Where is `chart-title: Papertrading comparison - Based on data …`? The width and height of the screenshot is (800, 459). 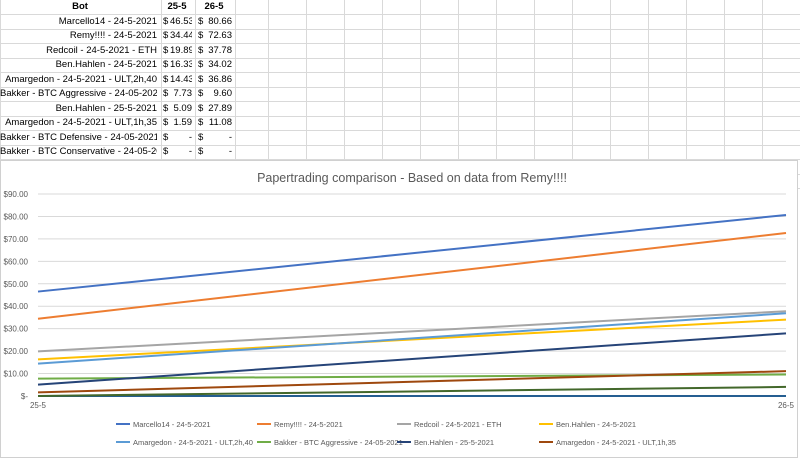
chart-title: Papertrading comparison - Based on data … is located at coordinates (412, 178).